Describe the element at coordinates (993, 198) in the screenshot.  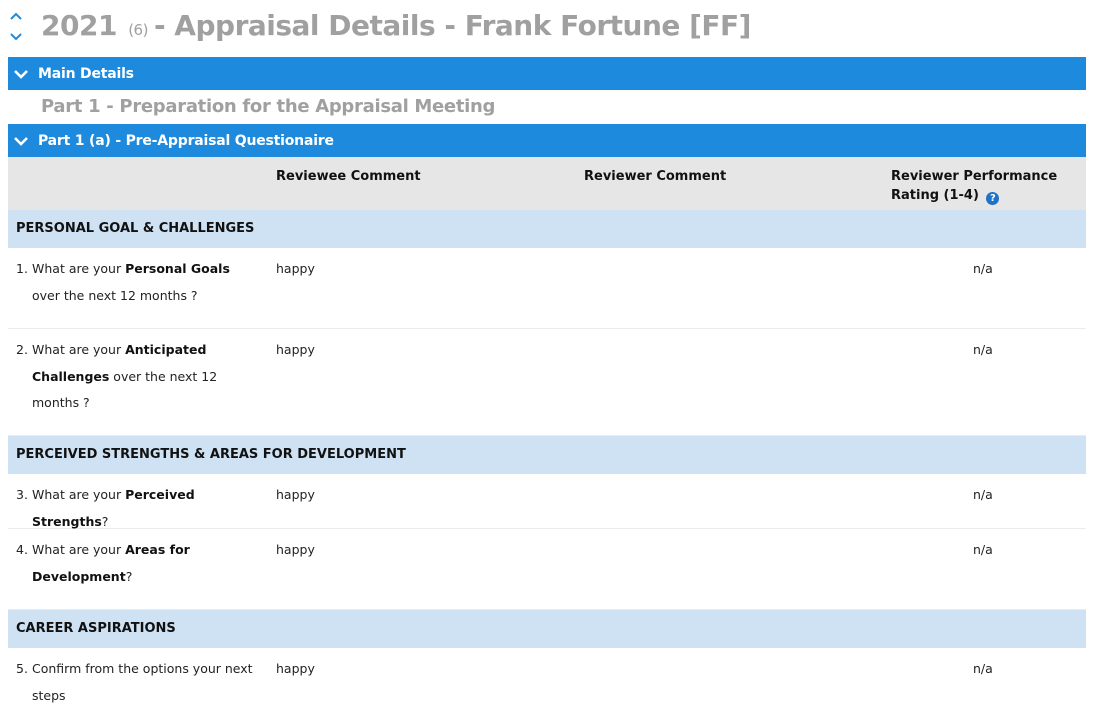
I see `help-icon: ?` at that location.